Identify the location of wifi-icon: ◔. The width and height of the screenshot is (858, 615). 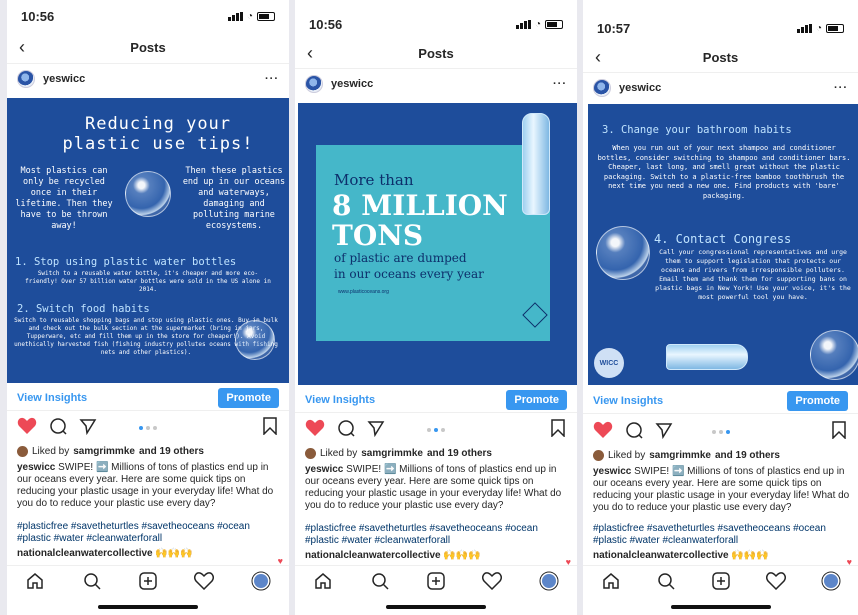
(249, 16).